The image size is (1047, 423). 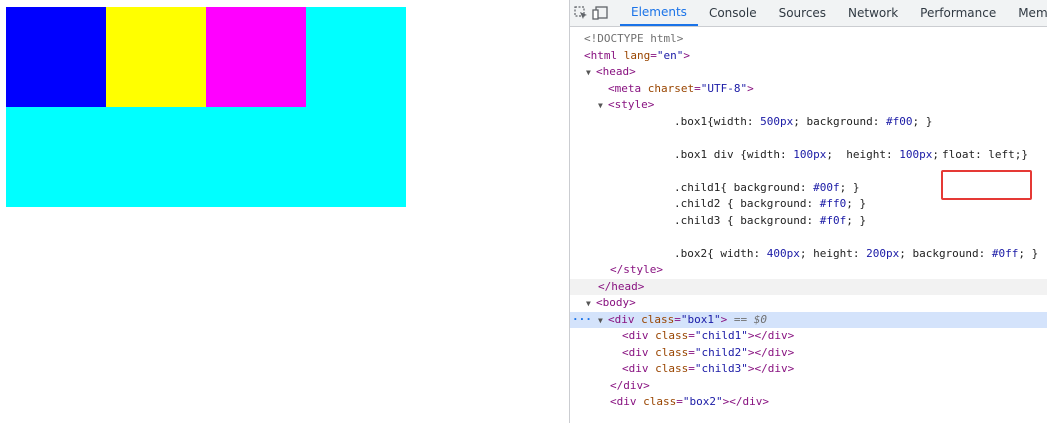 I want to click on head-tag: head, so click(x=616, y=71).